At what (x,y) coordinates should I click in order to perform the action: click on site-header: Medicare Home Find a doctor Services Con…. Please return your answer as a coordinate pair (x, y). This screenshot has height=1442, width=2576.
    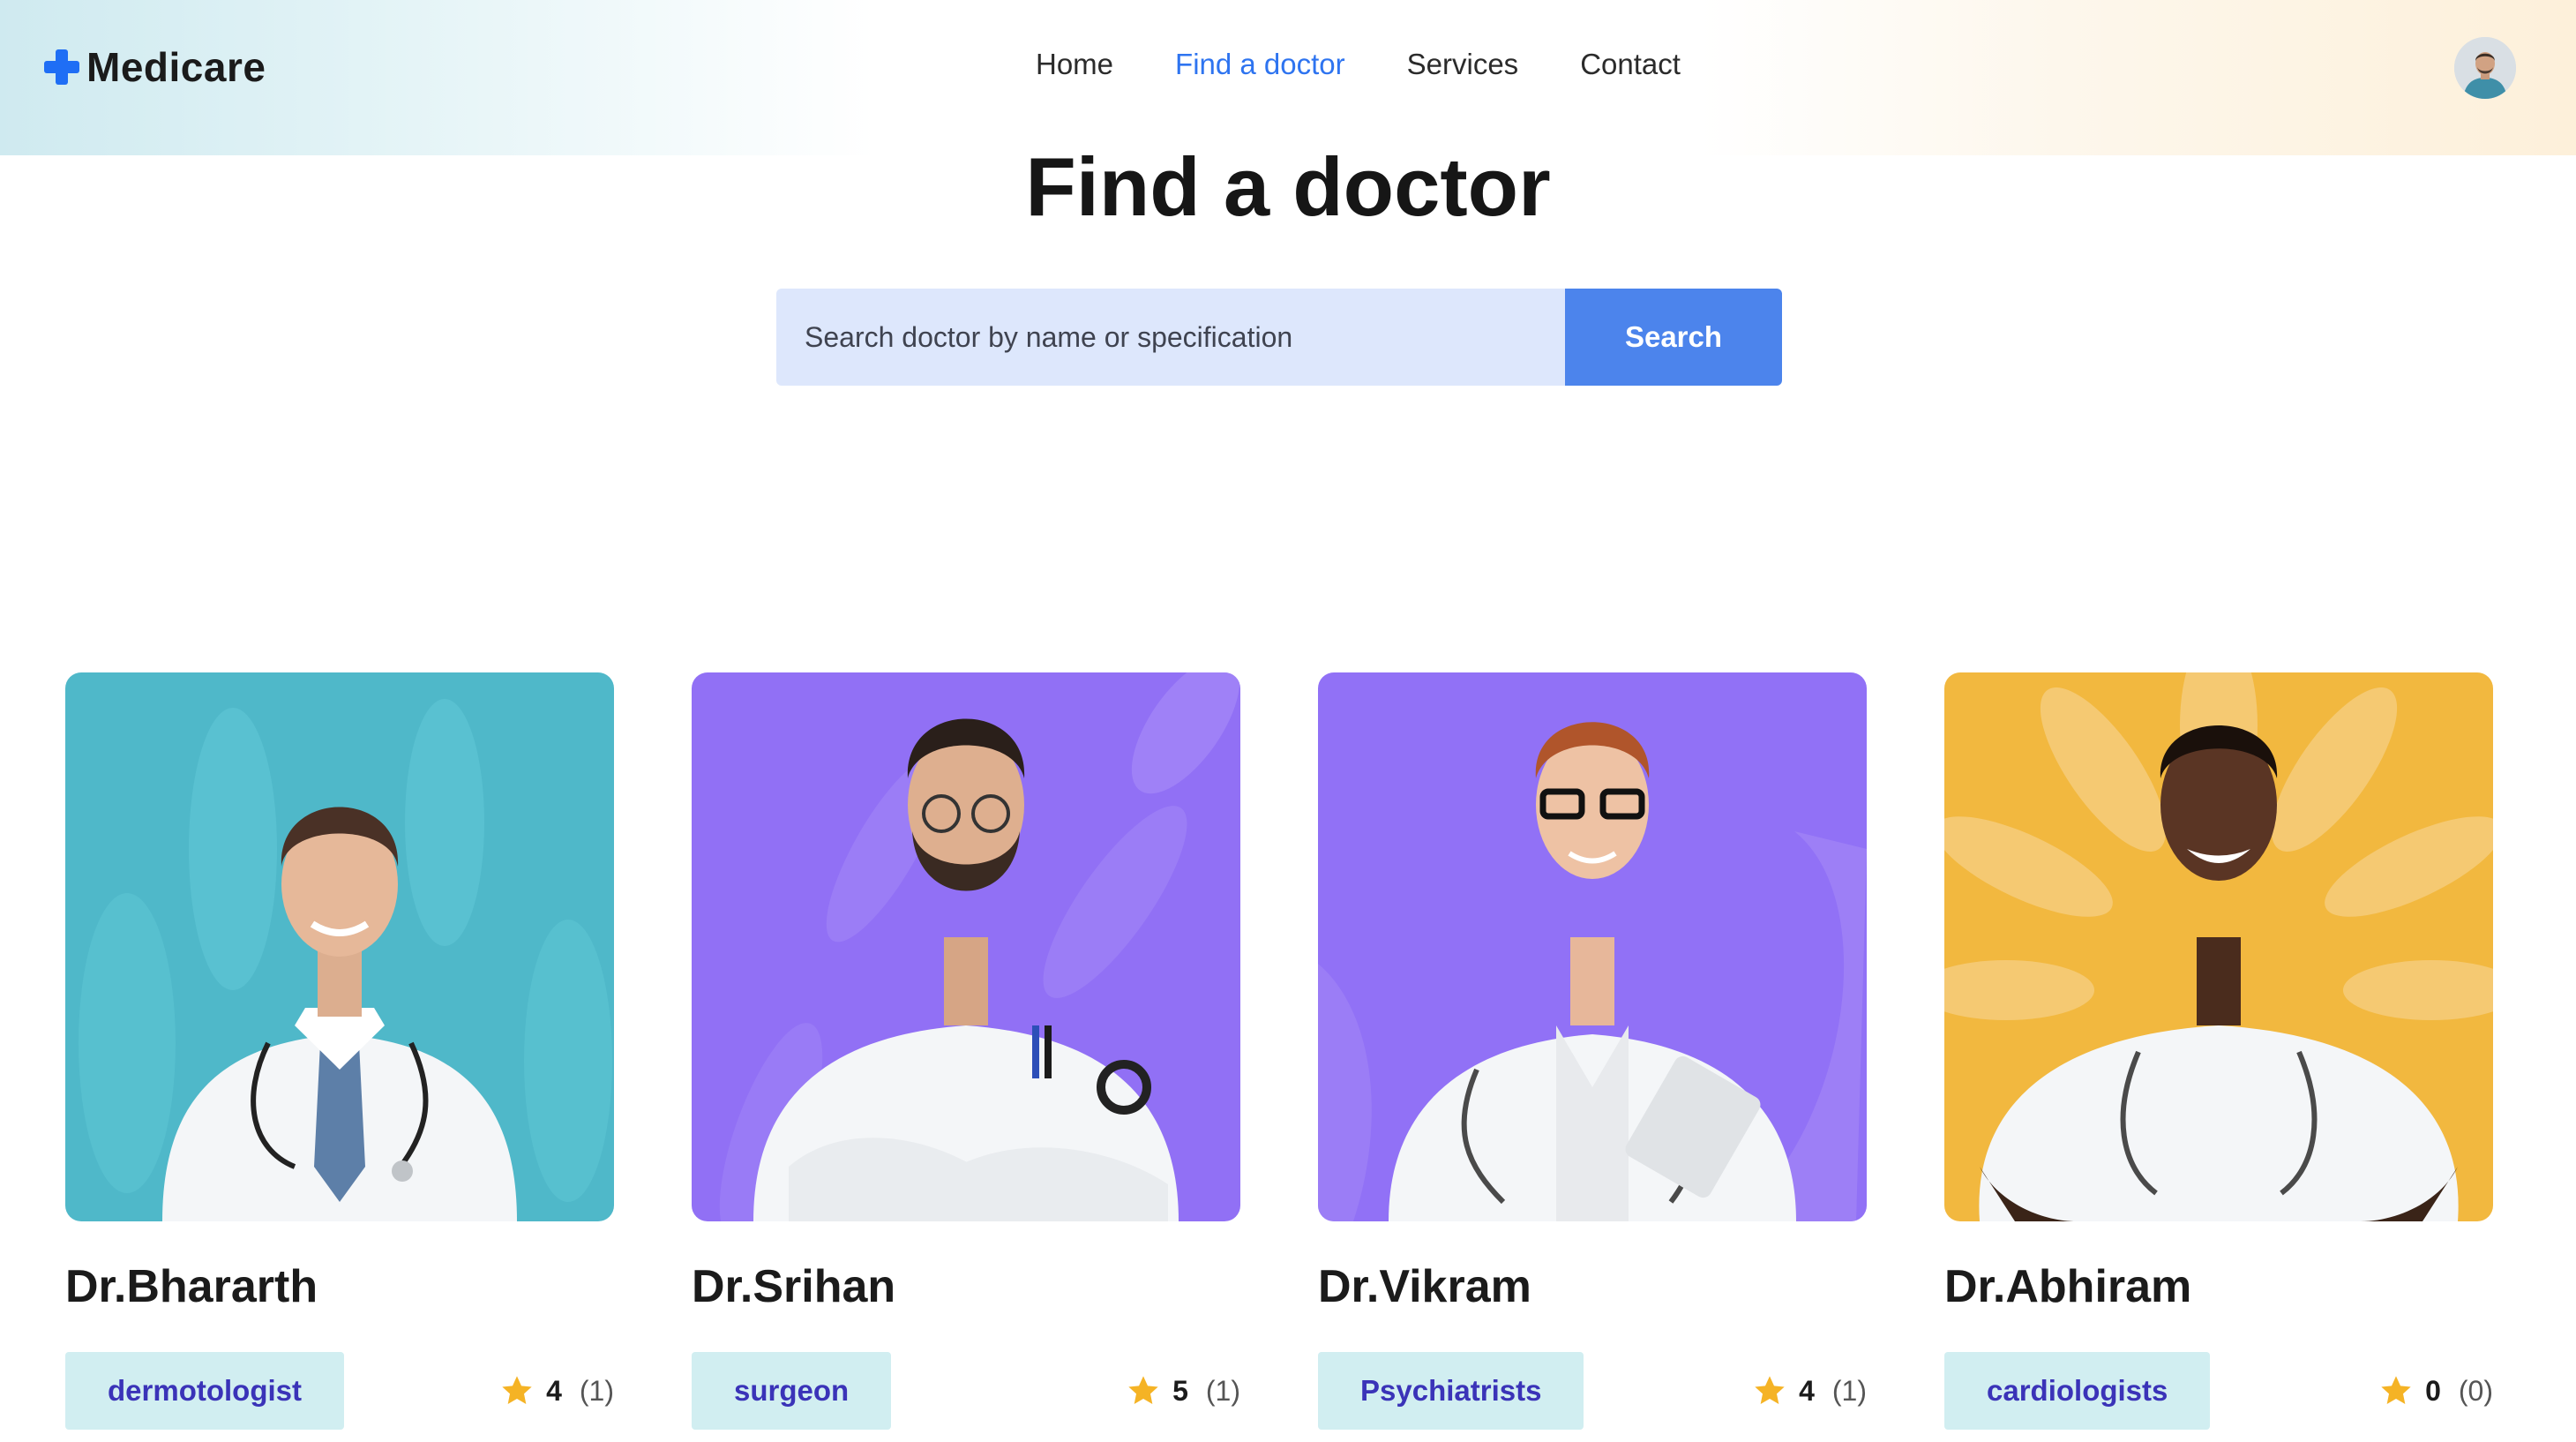
    Looking at the image, I should click on (1288, 77).